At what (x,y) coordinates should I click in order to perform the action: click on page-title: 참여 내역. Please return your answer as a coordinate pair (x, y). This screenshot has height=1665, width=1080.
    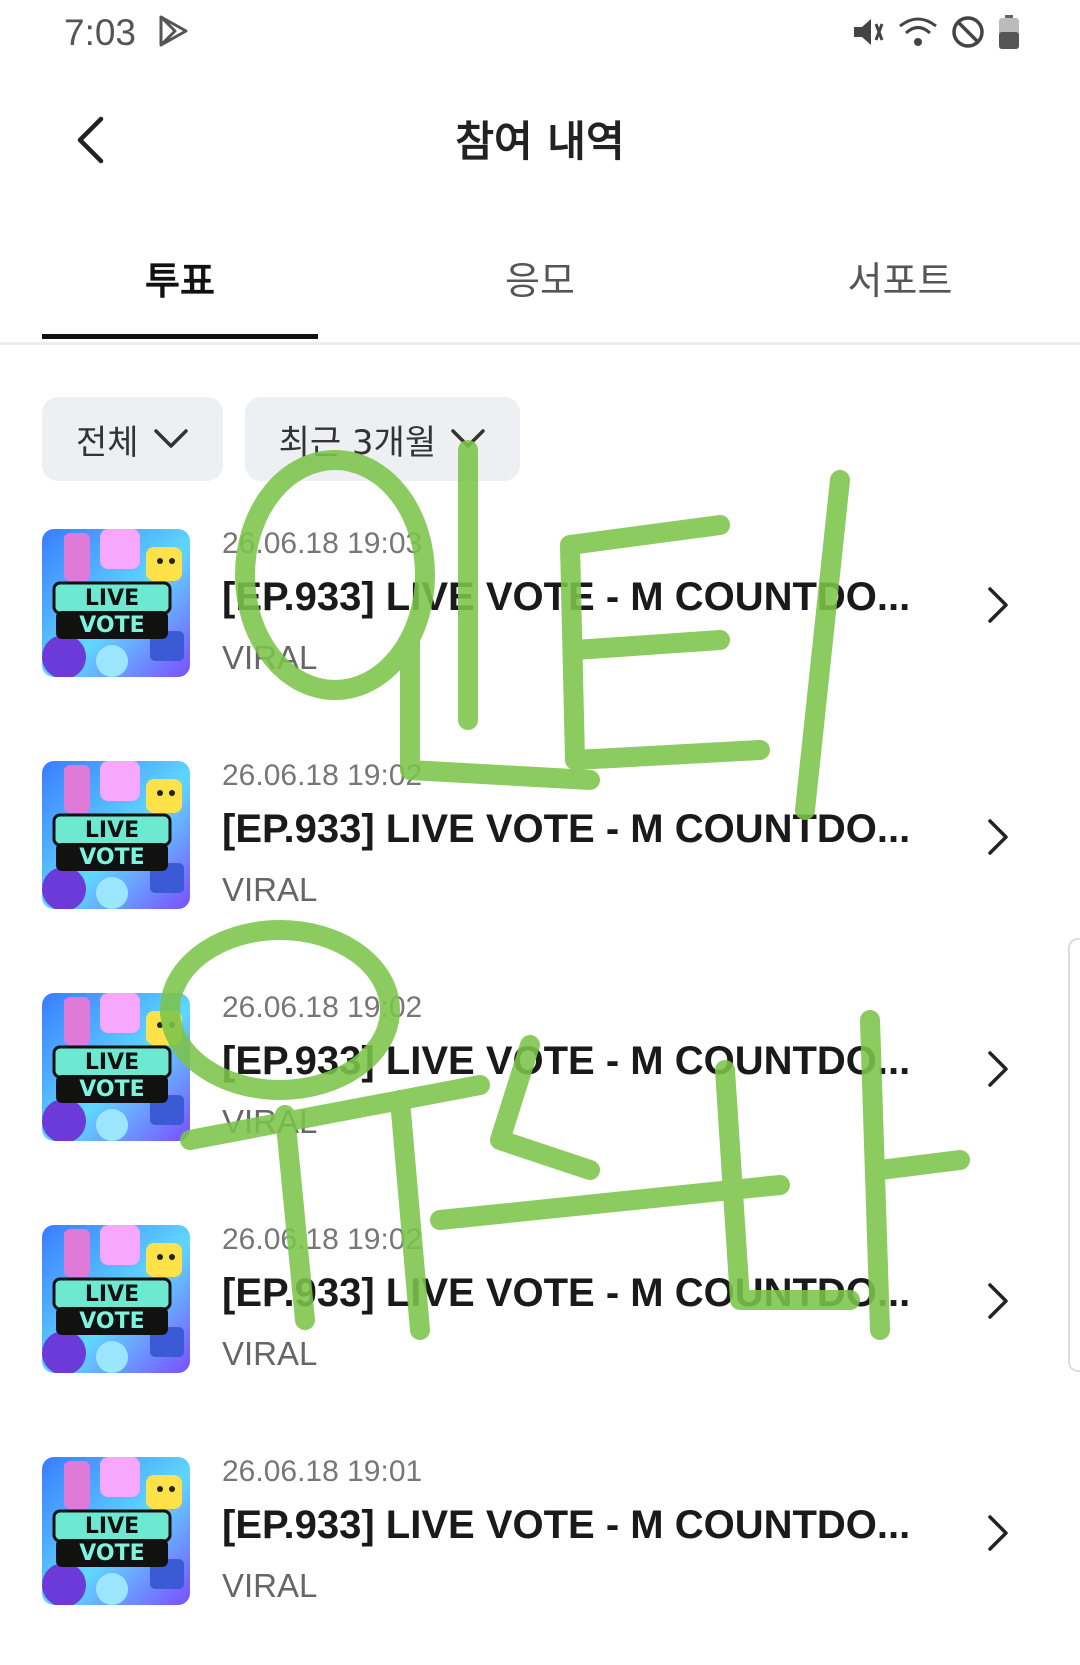
    Looking at the image, I should click on (540, 141).